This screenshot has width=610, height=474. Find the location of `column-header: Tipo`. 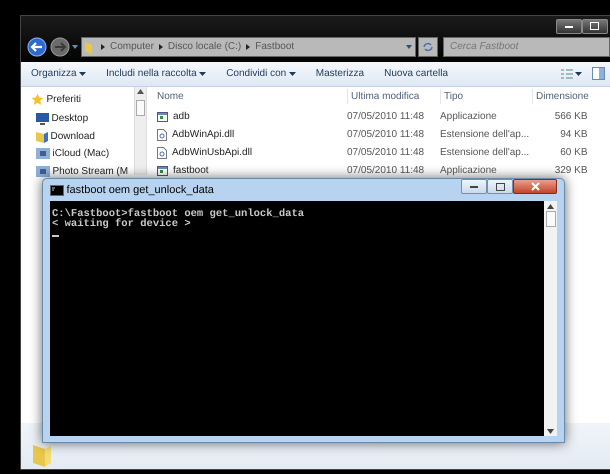

column-header: Tipo is located at coordinates (486, 96).